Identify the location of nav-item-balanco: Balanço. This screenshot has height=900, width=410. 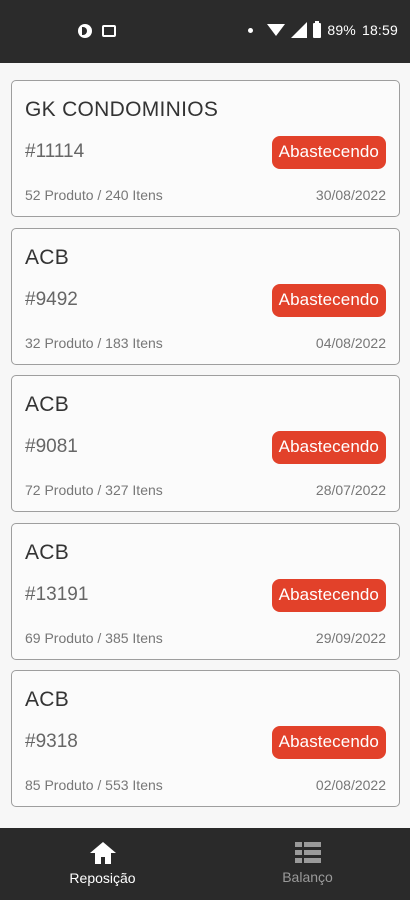
(307, 864).